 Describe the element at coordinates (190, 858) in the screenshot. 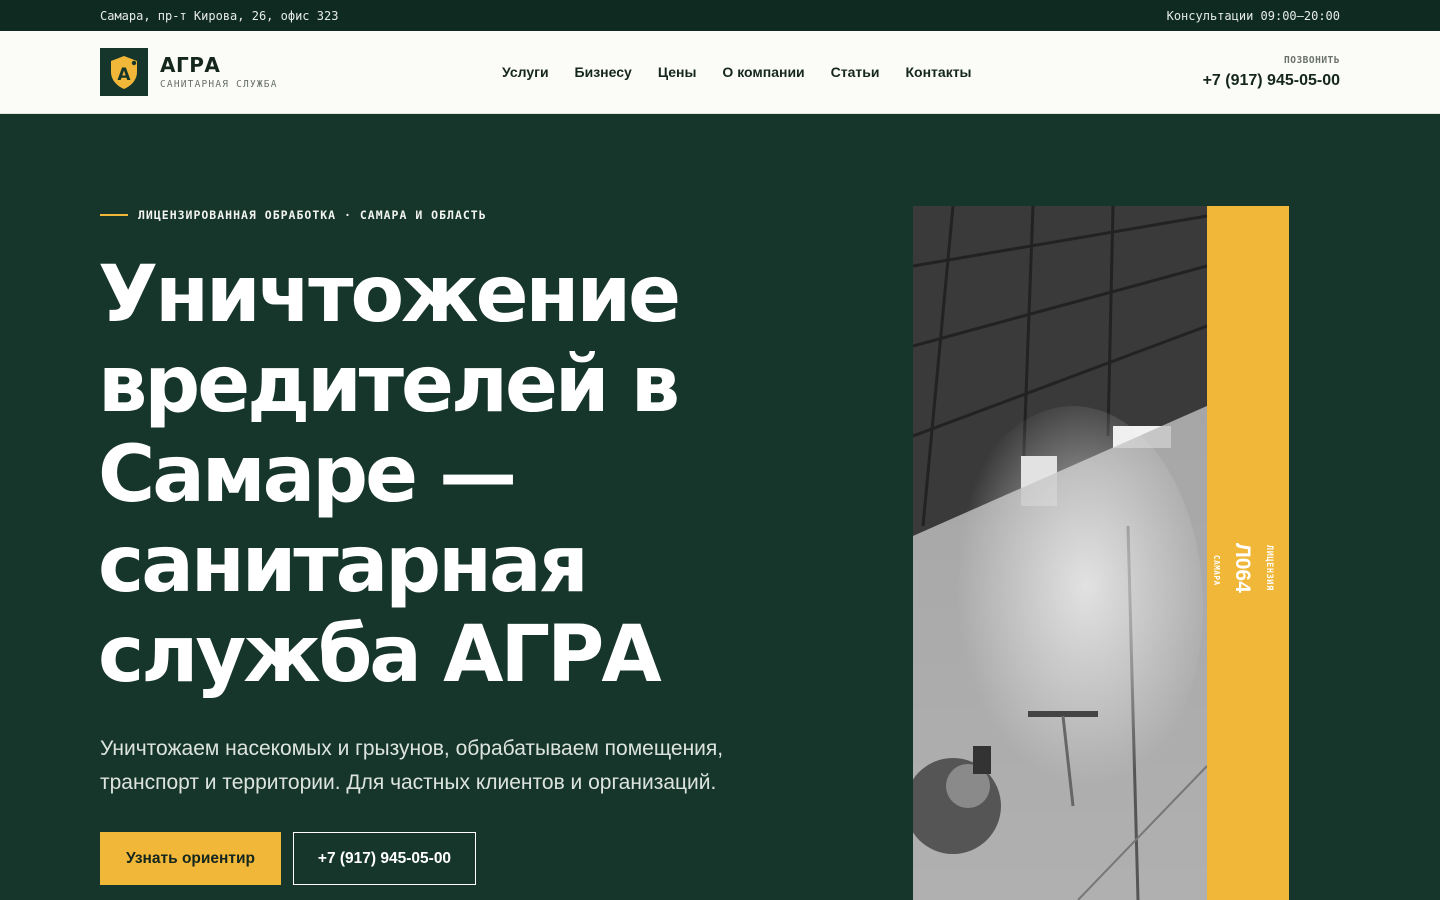

I see `get-estimate-button: Узнать ориентир` at that location.